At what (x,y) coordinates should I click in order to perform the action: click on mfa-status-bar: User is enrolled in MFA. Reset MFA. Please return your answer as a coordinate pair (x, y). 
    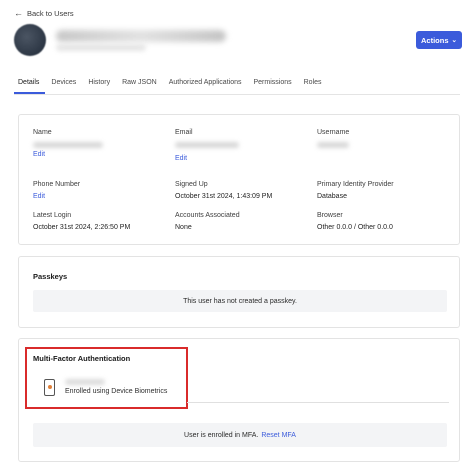
    Looking at the image, I should click on (240, 435).